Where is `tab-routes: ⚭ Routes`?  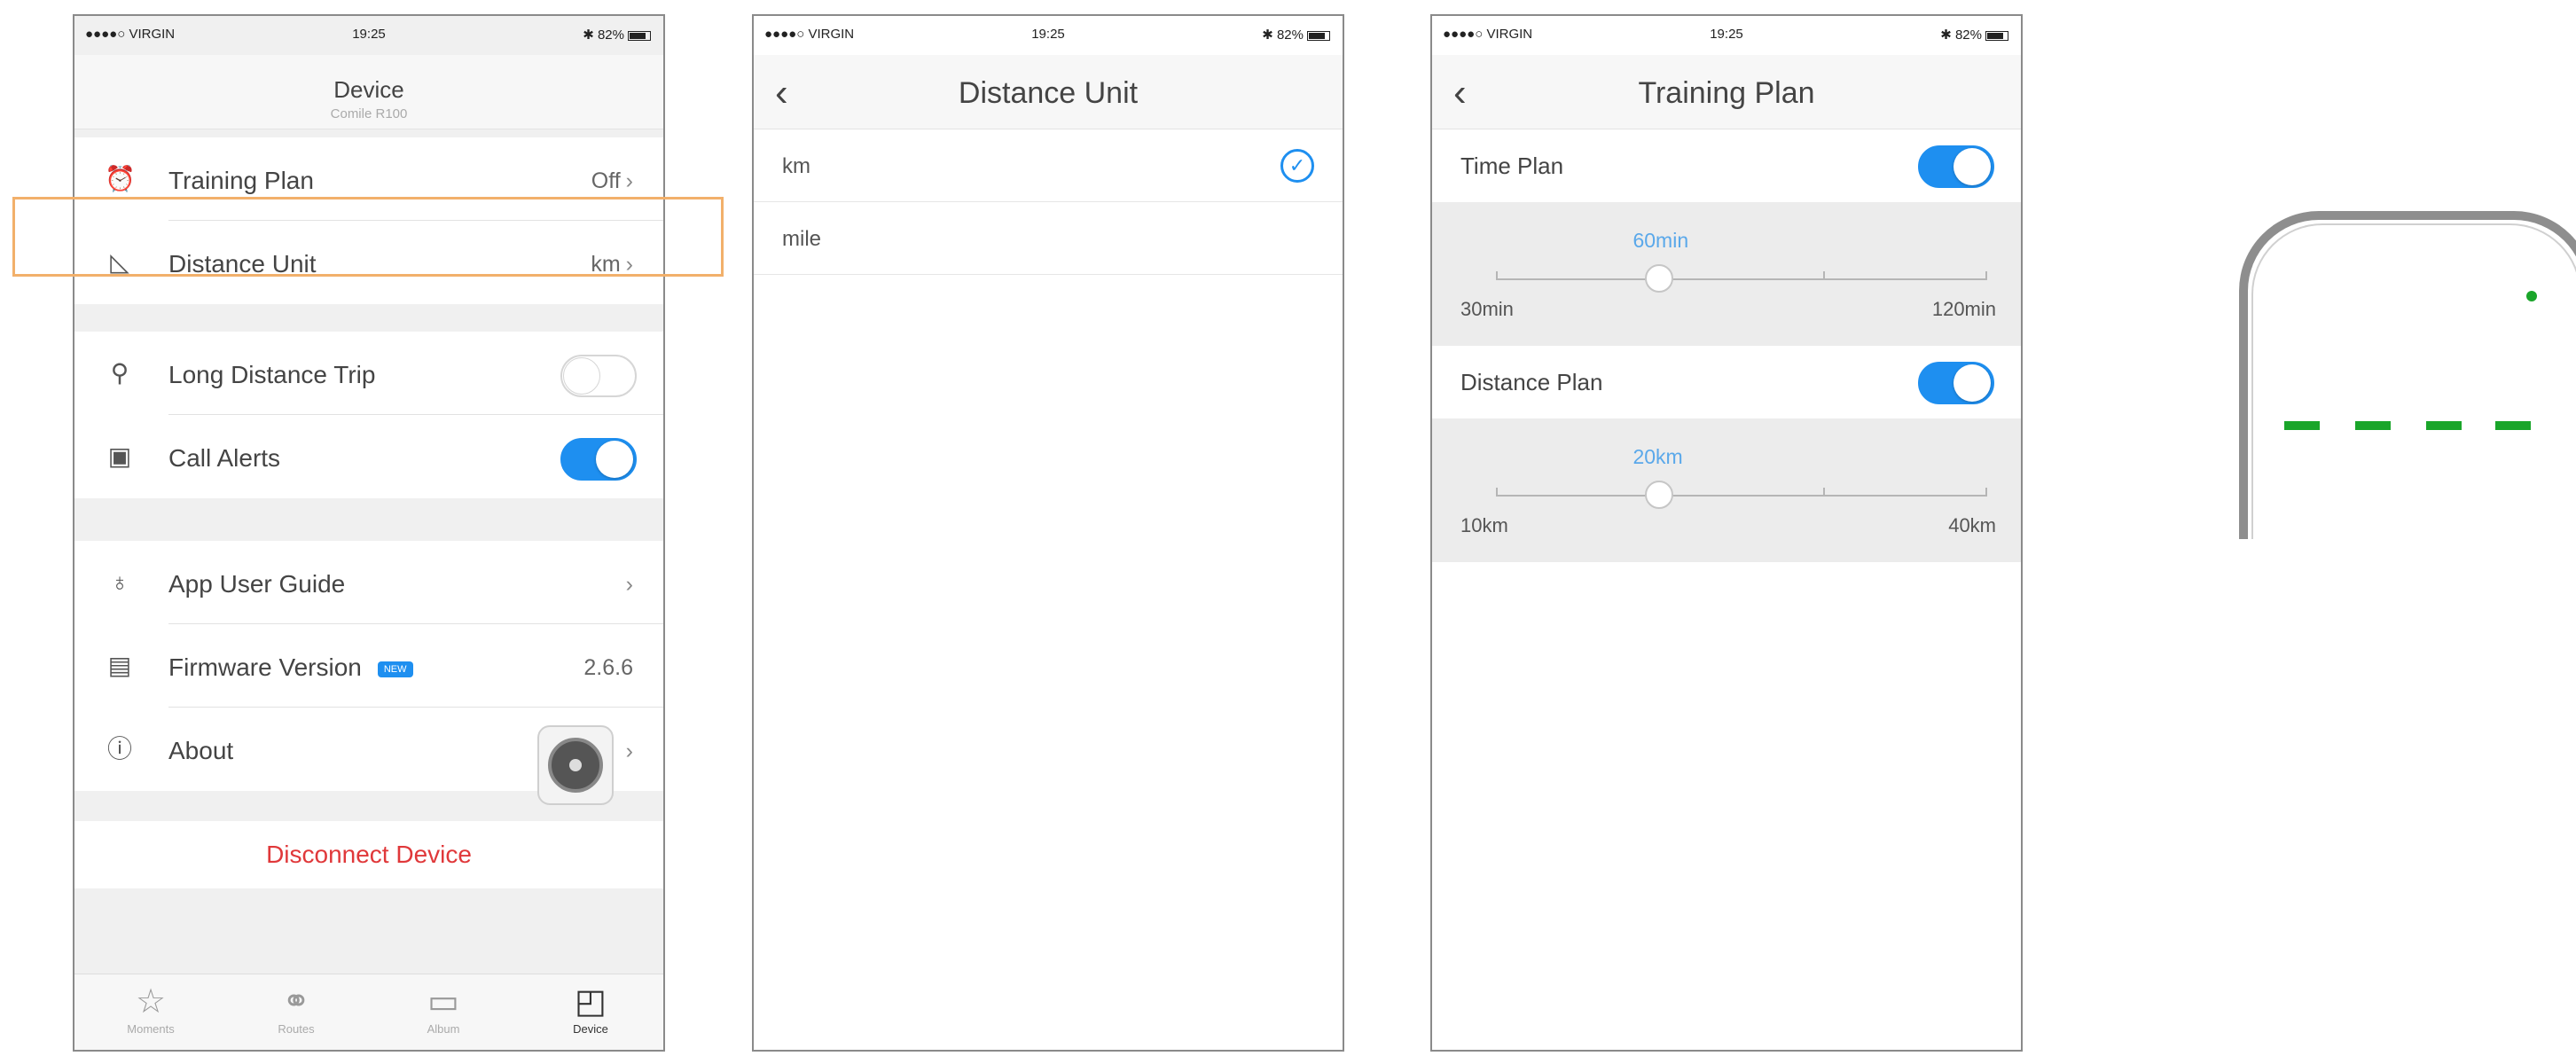 tab-routes: ⚭ Routes is located at coordinates (296, 1009).